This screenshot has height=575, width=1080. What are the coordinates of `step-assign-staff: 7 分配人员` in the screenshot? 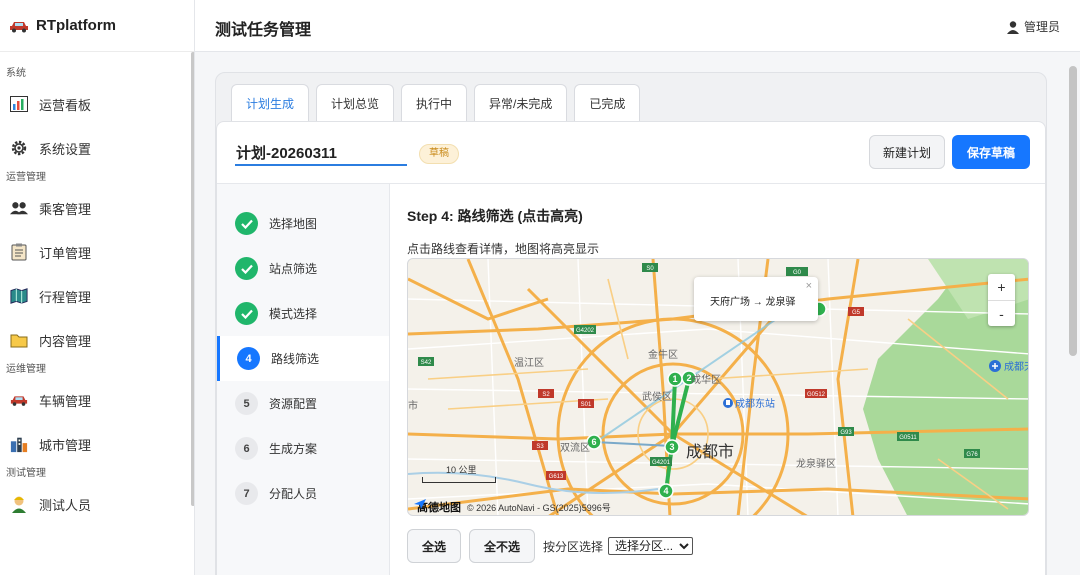 It's located at (303, 493).